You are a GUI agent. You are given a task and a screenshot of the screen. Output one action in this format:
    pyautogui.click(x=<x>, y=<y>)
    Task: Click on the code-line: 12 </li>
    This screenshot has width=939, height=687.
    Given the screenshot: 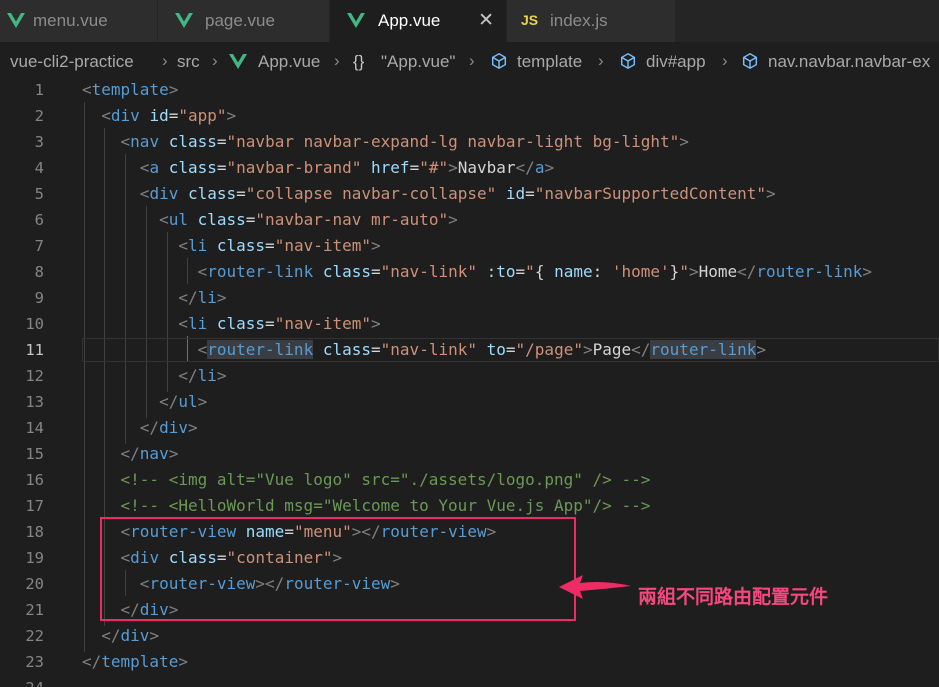 What is the action you would take?
    pyautogui.click(x=469, y=377)
    